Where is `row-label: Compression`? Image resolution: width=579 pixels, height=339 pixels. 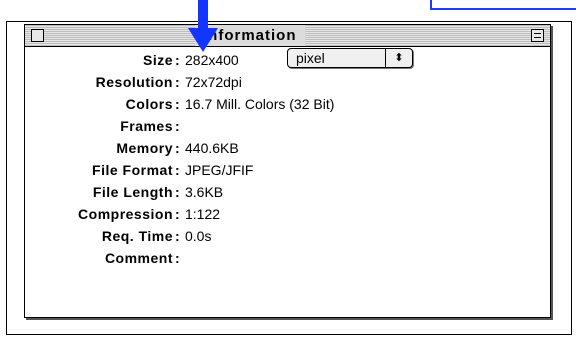 row-label: Compression is located at coordinates (125, 214).